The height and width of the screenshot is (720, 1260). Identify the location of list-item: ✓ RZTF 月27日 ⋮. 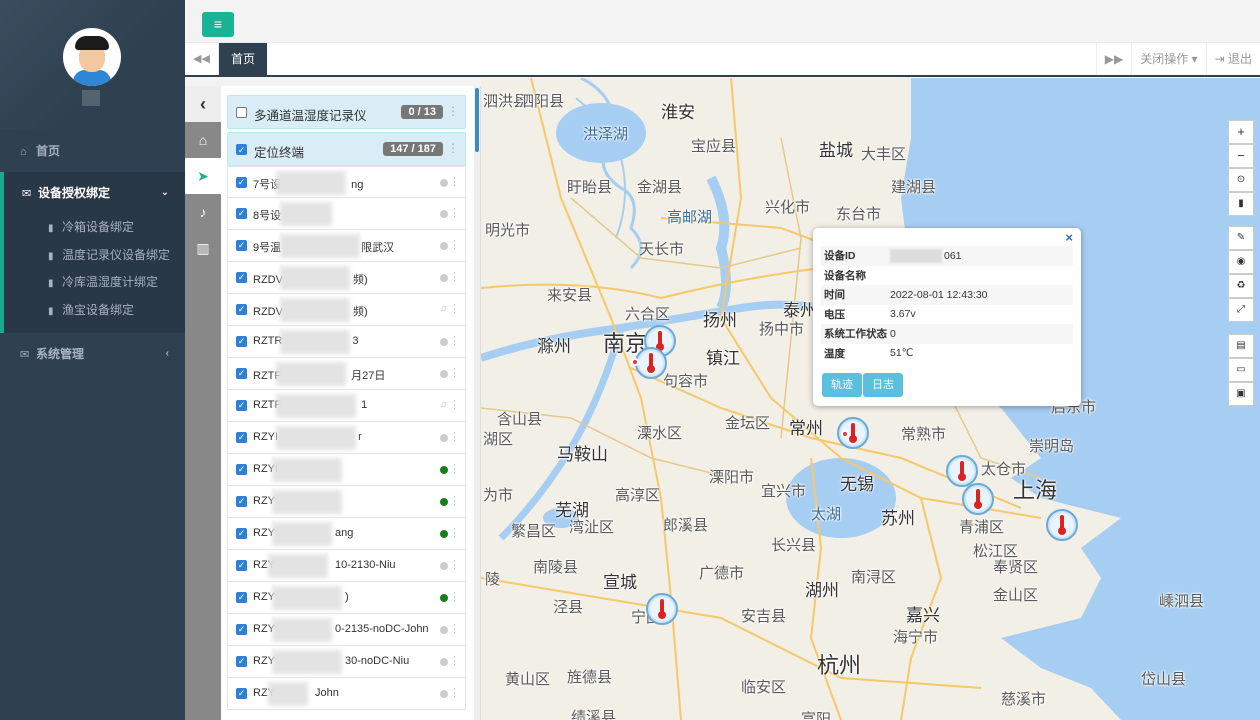
(346, 374).